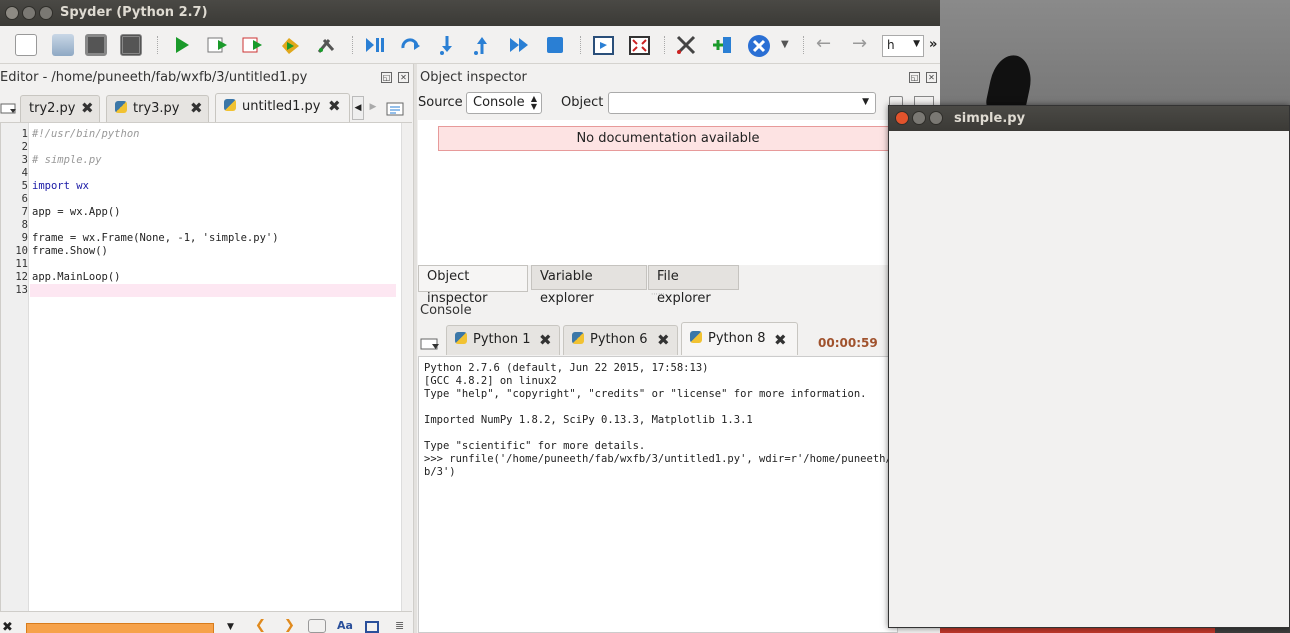 Image resolution: width=1290 pixels, height=633 pixels. Describe the element at coordinates (252, 45) in the screenshot. I see `run-selection-icon` at that location.